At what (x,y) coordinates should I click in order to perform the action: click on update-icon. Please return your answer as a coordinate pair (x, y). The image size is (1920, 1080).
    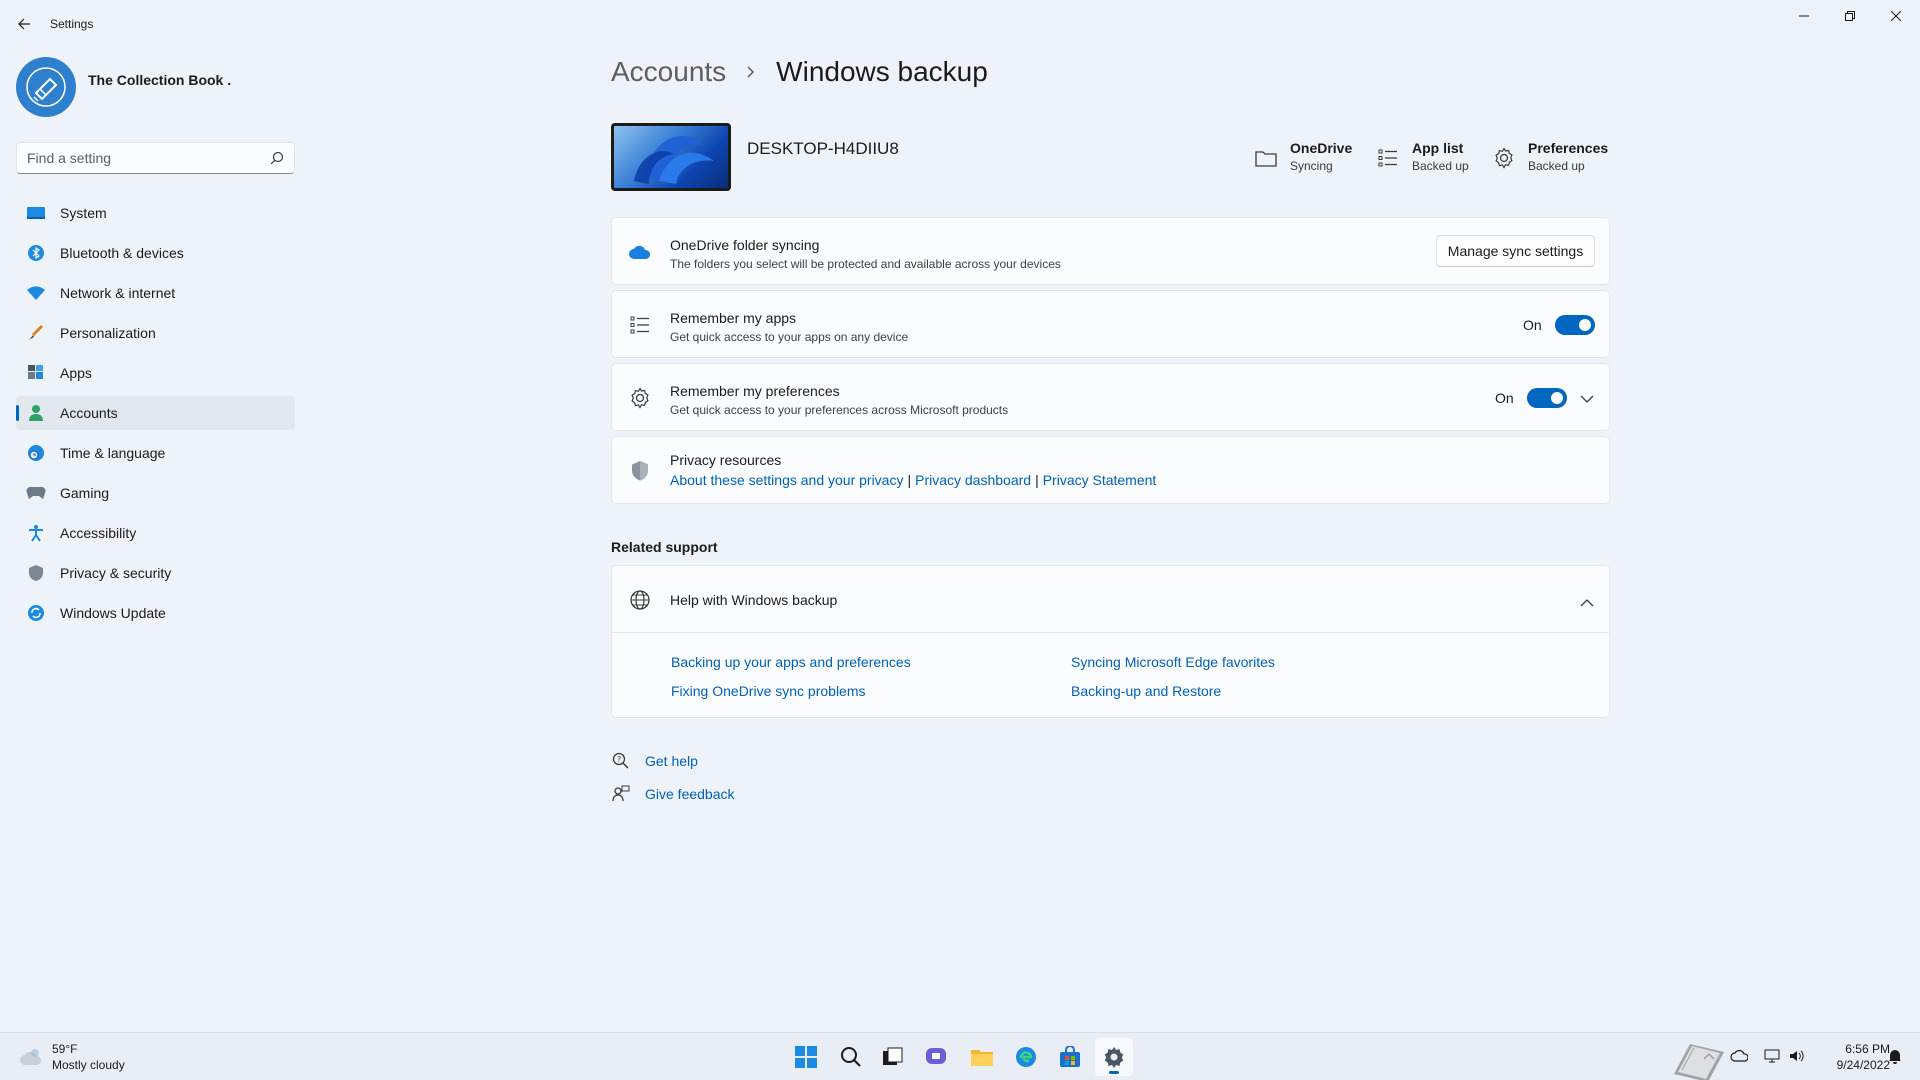
    Looking at the image, I should click on (36, 613).